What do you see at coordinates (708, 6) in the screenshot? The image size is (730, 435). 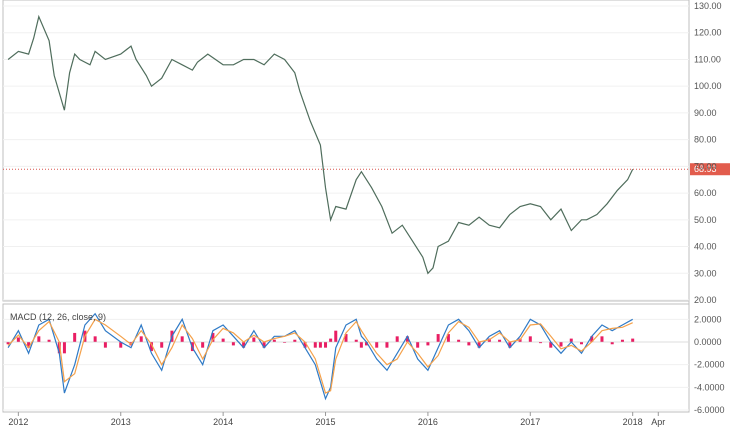 I see `price-tick-label: 130.00` at bounding box center [708, 6].